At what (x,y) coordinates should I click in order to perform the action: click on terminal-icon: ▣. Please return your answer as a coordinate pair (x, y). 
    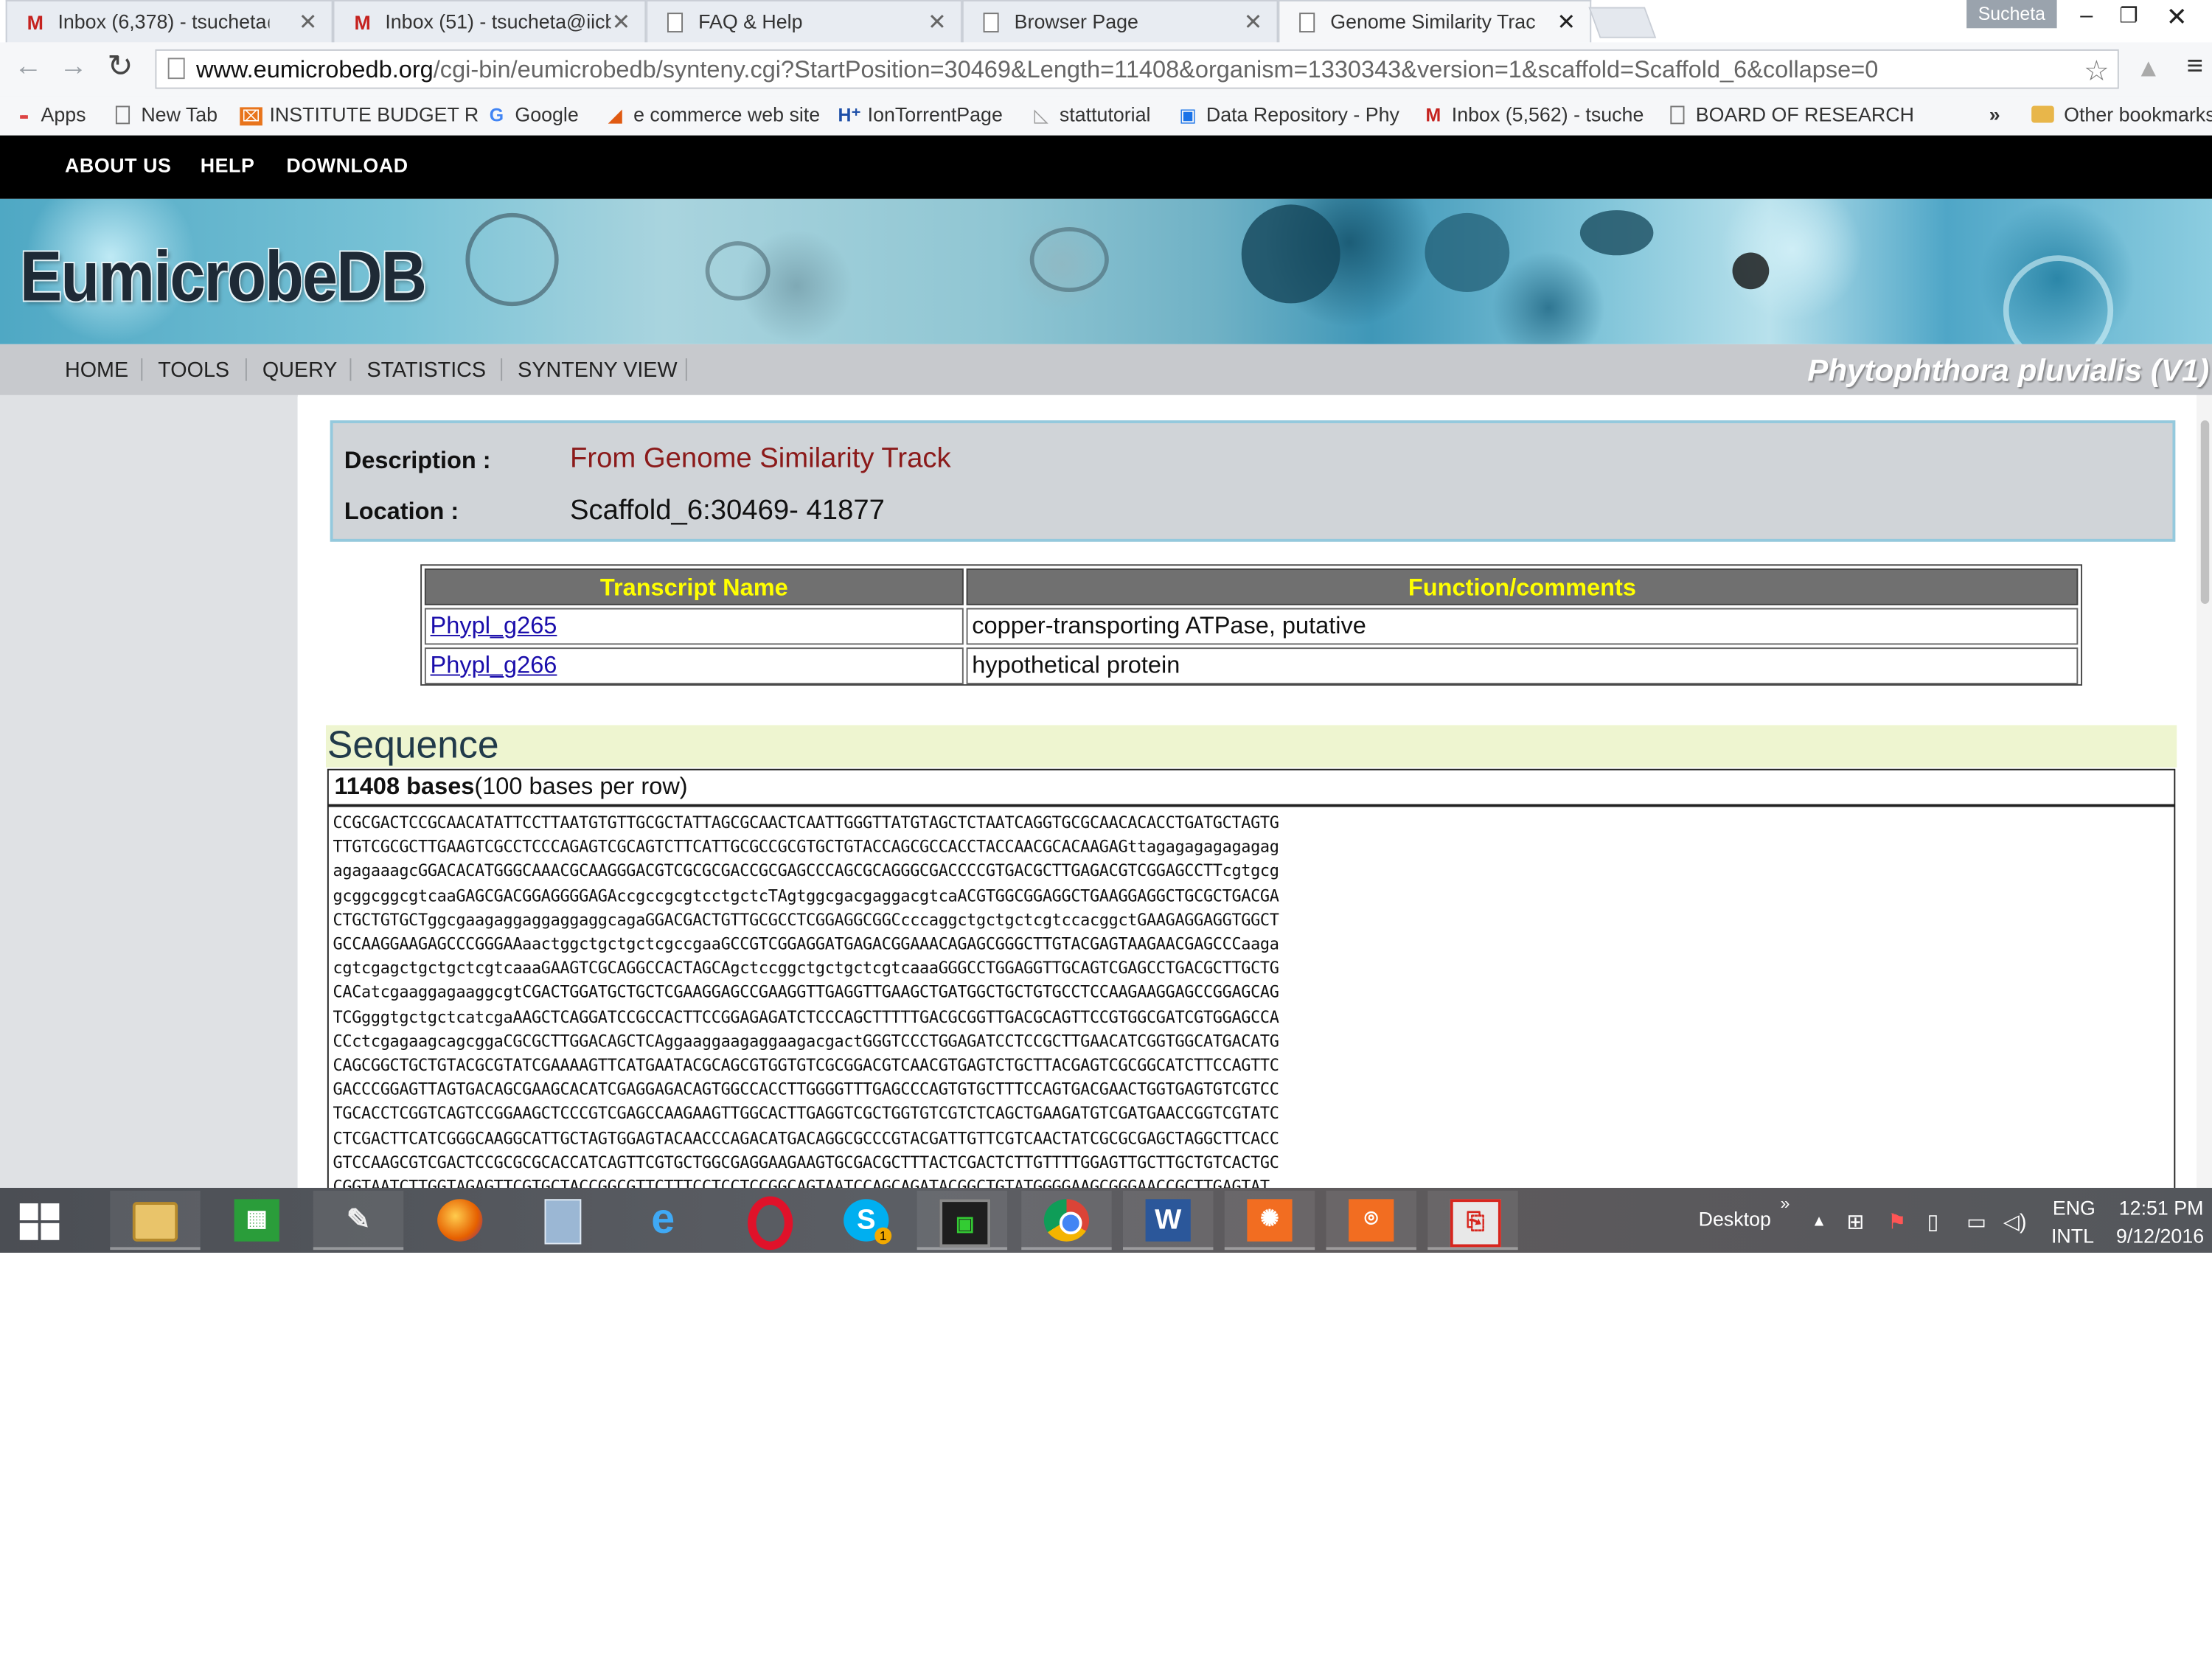
    Looking at the image, I should click on (962, 1220).